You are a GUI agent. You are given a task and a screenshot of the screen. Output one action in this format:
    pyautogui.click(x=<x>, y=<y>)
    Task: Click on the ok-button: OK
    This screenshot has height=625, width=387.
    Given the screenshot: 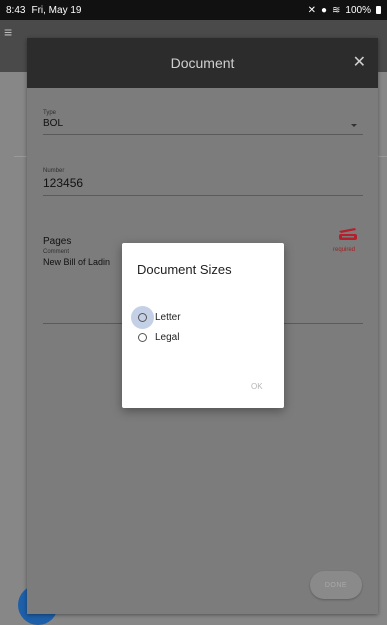 What is the action you would take?
    pyautogui.click(x=257, y=386)
    